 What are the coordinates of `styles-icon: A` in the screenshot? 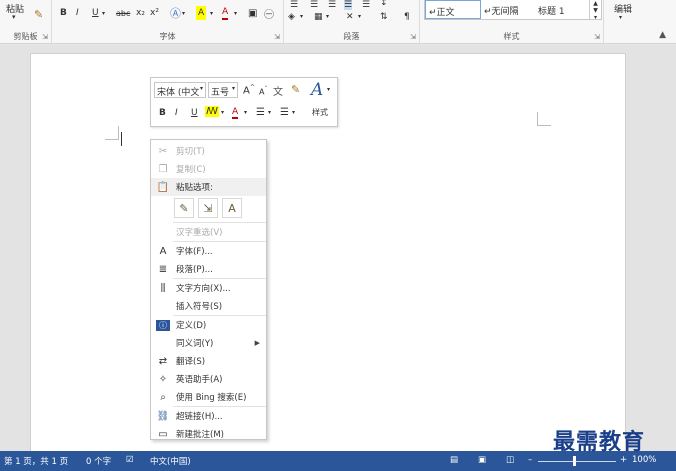 It's located at (317, 90).